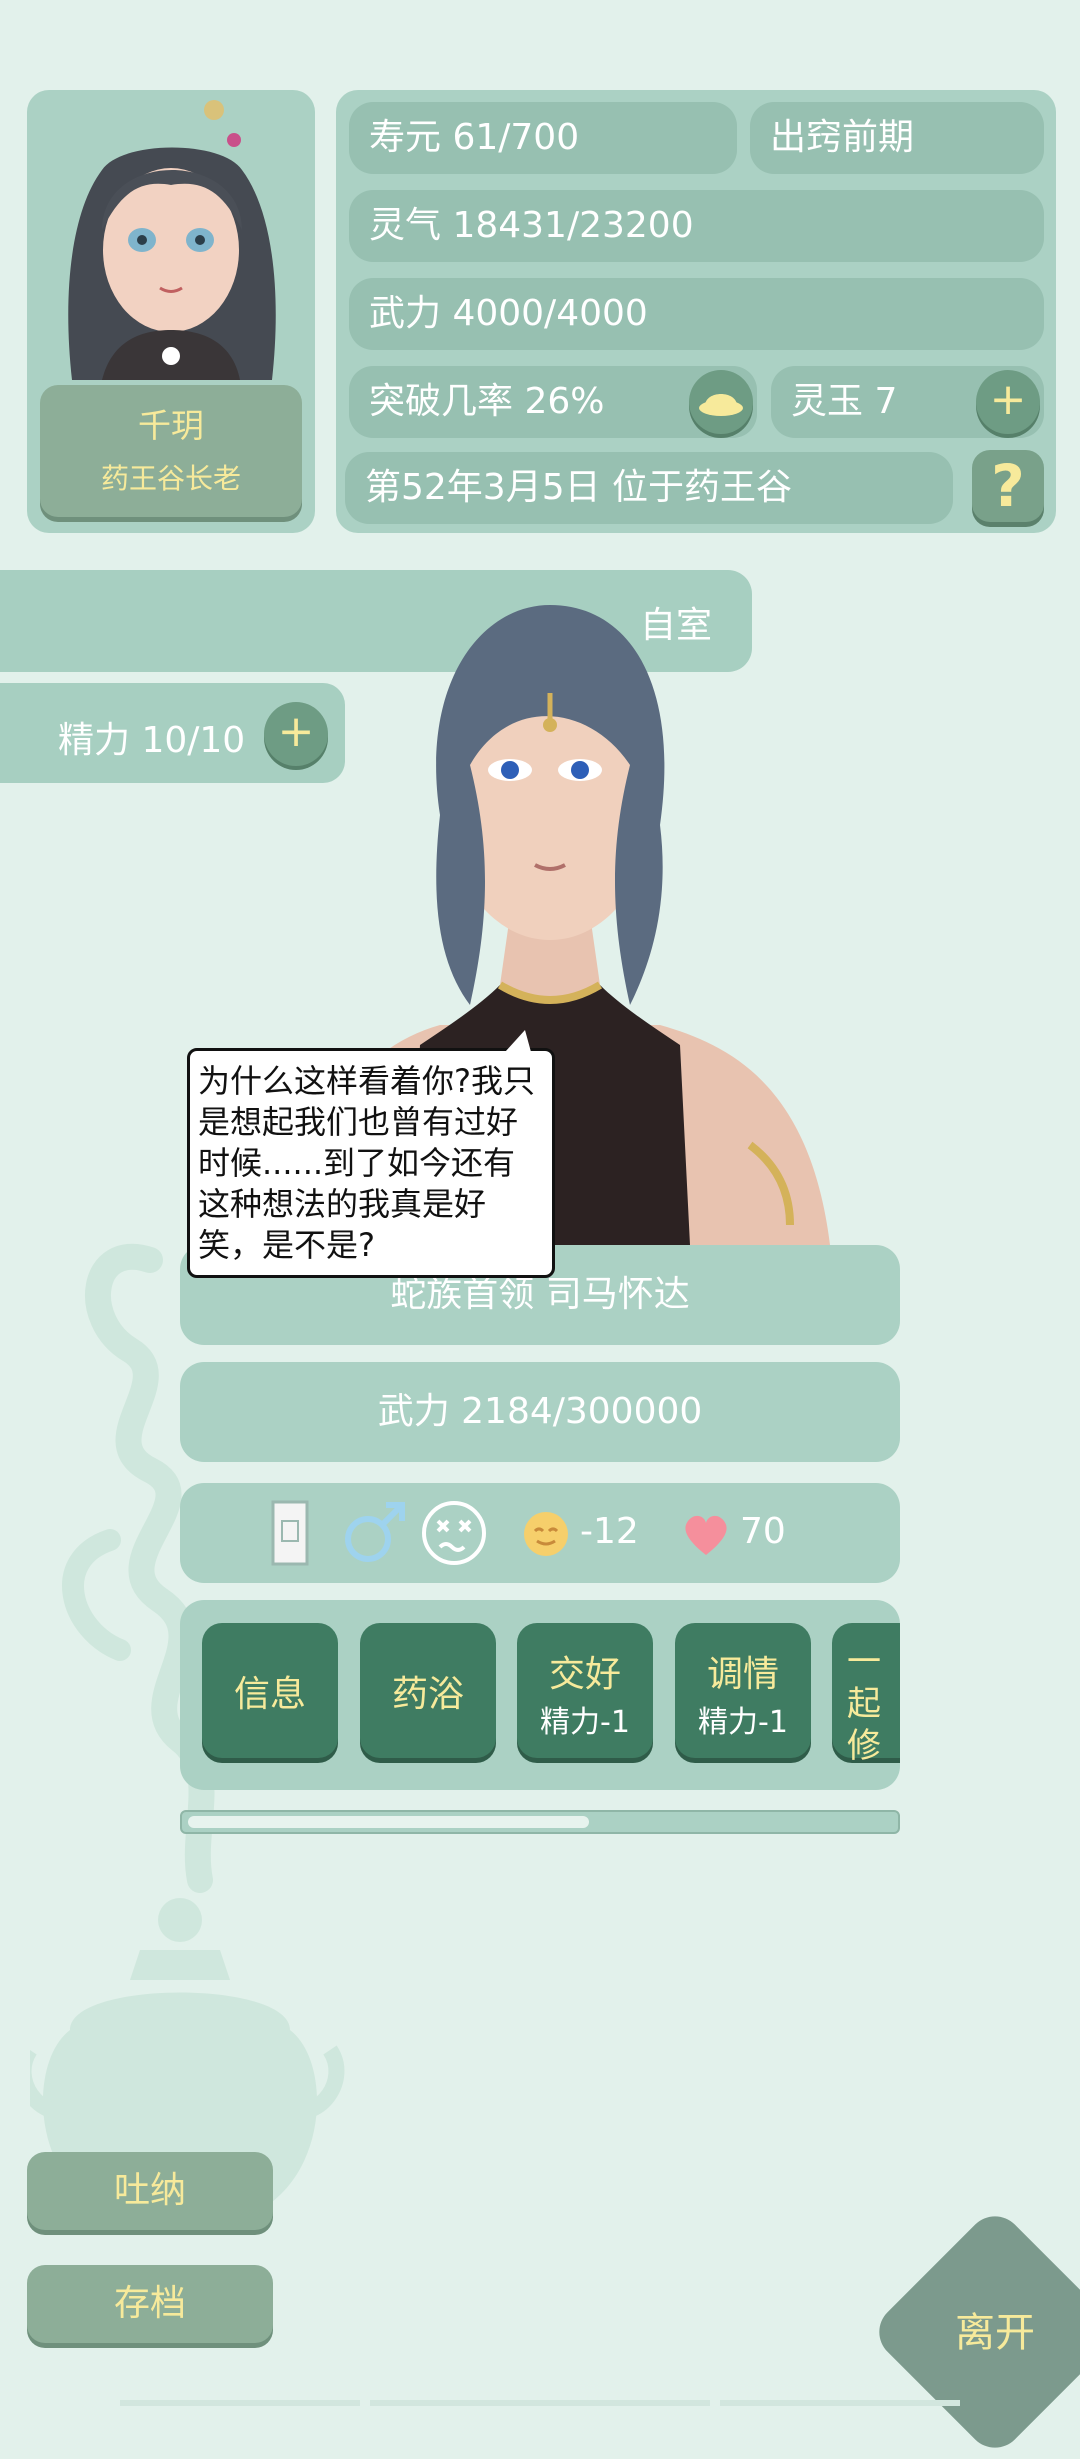 This screenshot has width=1080, height=2459. What do you see at coordinates (171, 451) in the screenshot?
I see `player-name-plate: 千玥 药王谷长老` at bounding box center [171, 451].